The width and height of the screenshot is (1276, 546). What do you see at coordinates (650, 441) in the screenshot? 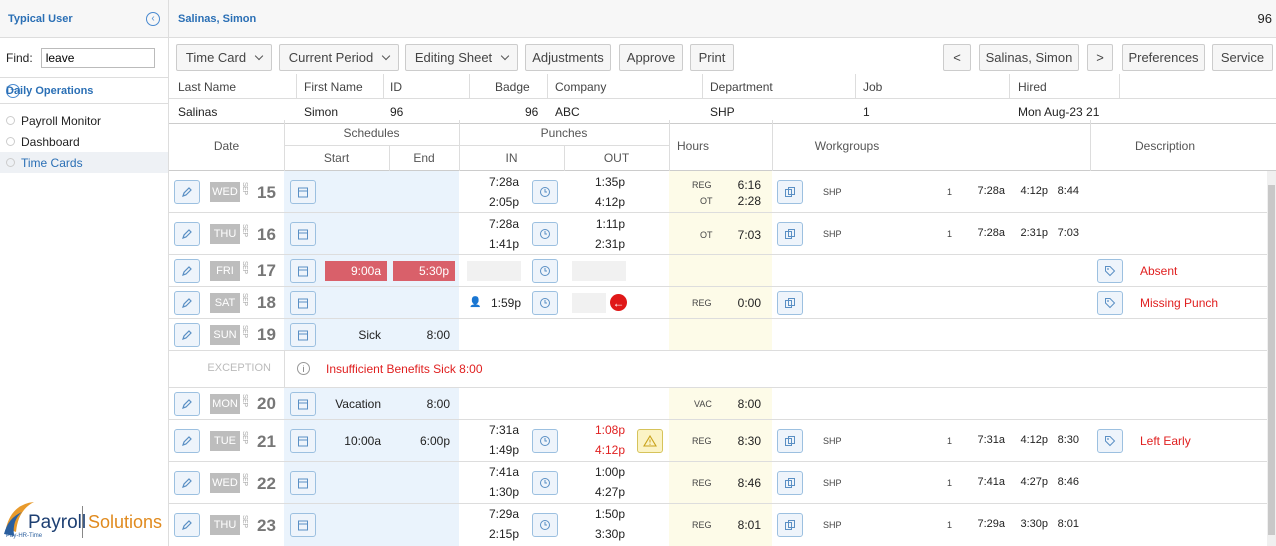
I see `warning-icon` at bounding box center [650, 441].